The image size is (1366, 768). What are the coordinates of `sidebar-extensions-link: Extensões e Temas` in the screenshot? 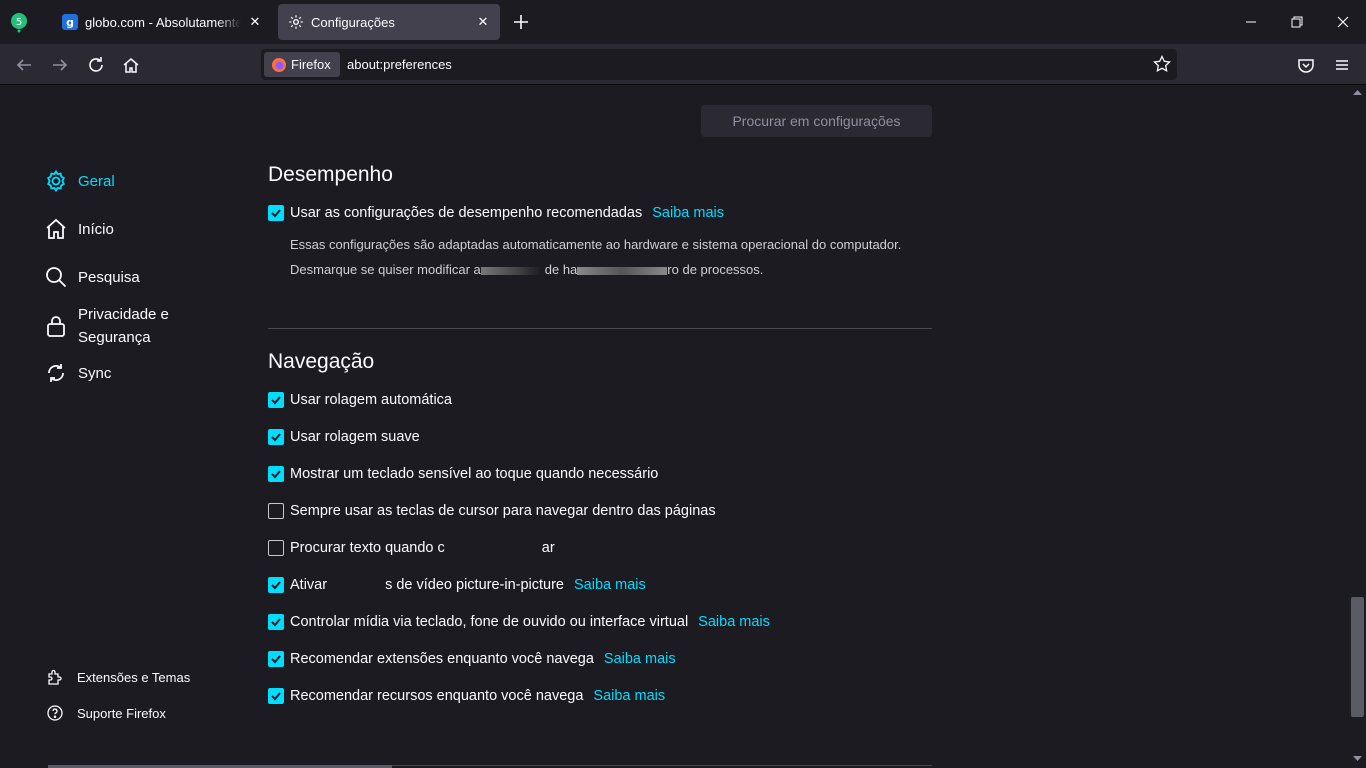 It's located at (118, 677).